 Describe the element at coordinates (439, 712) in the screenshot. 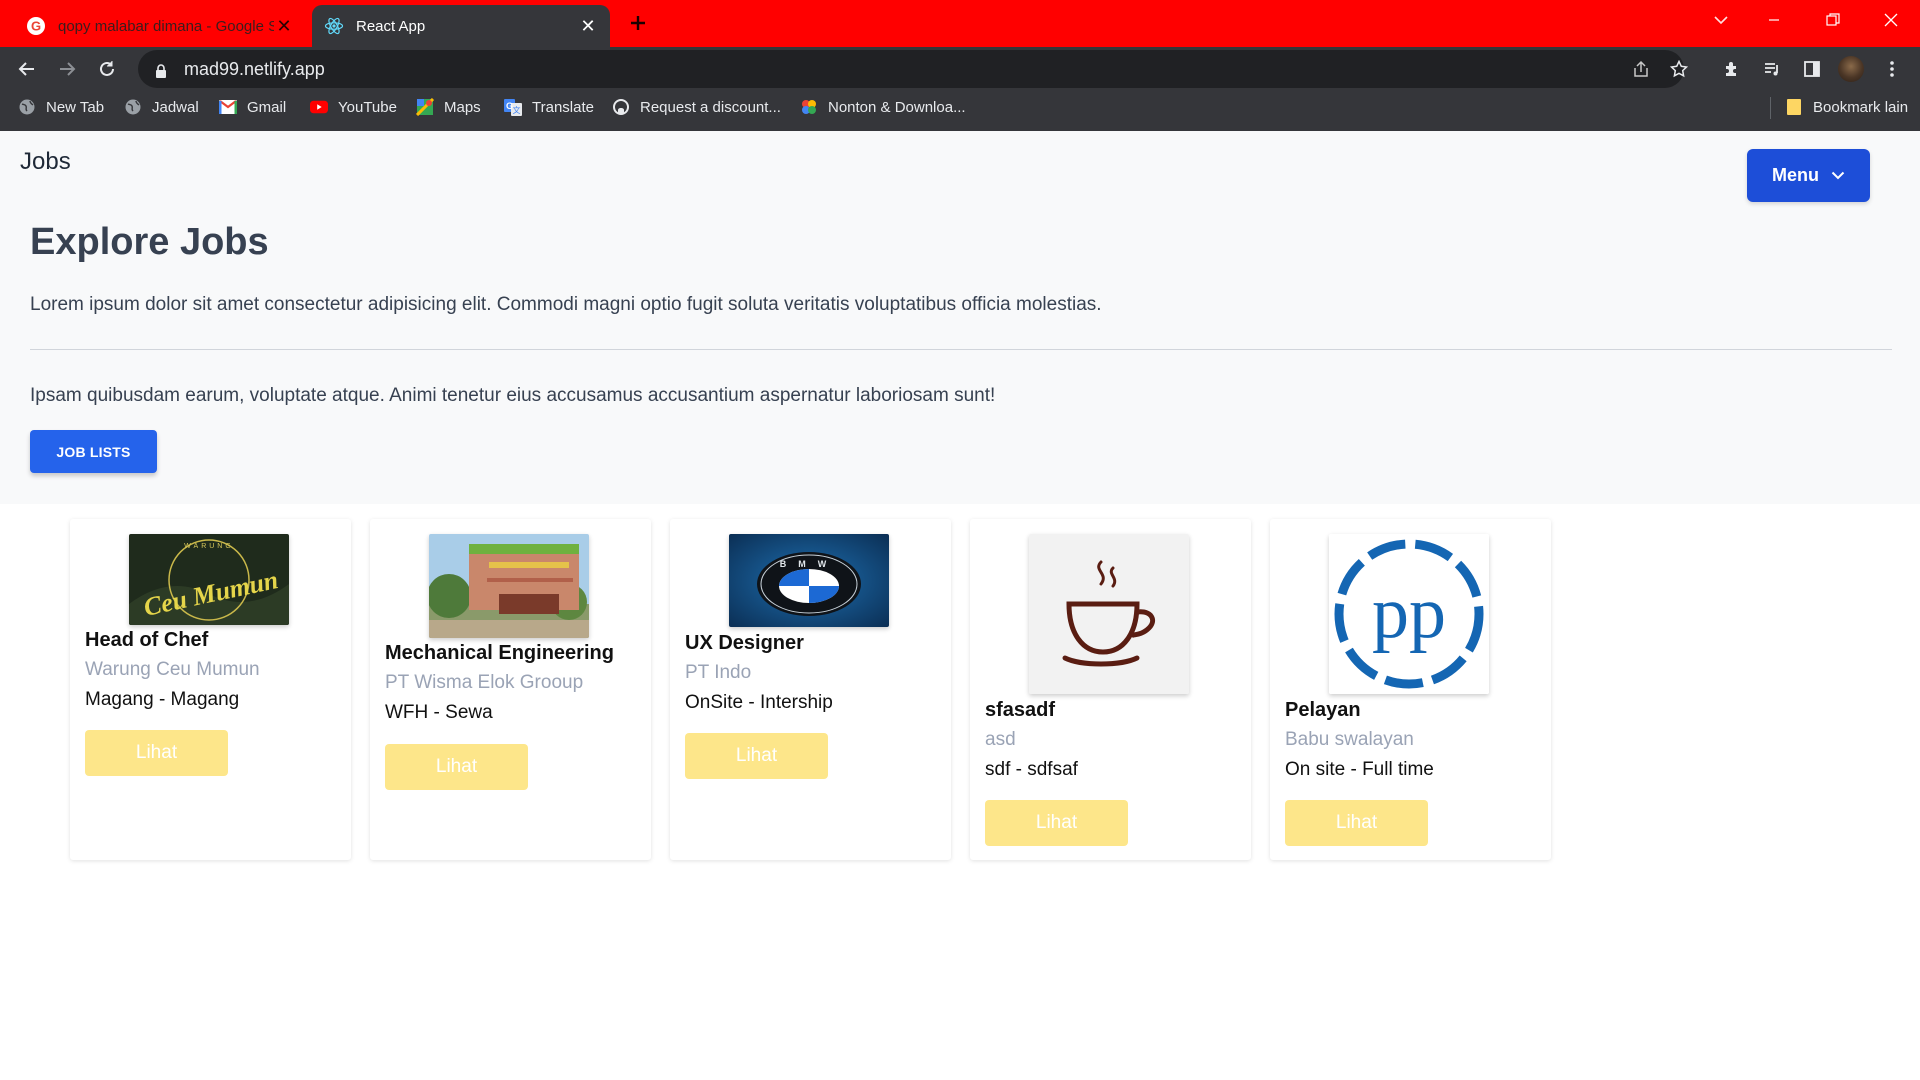

I see `job-type: WFH - Sewa` at that location.